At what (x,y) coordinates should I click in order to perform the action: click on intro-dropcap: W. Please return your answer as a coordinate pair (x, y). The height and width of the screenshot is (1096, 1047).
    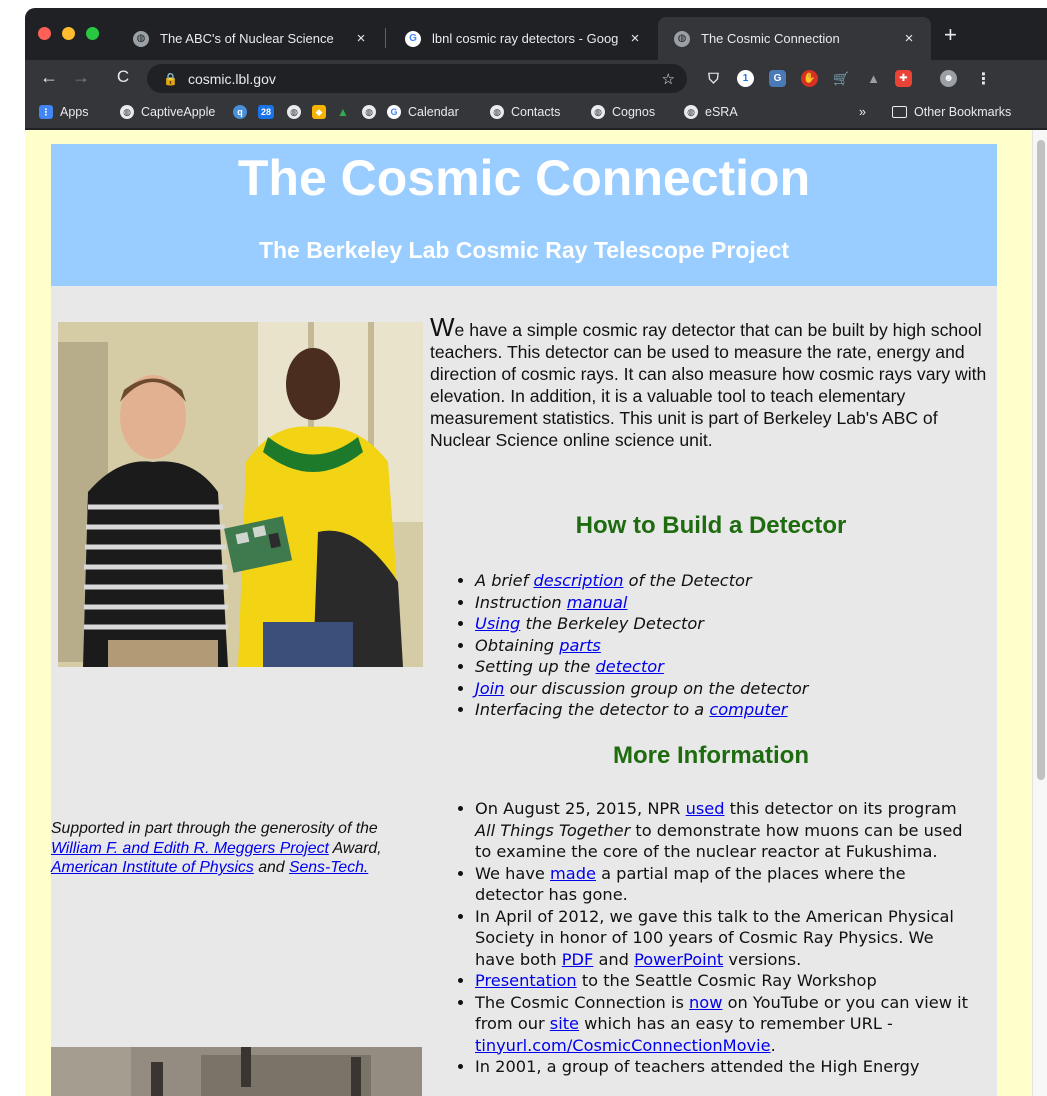
    Looking at the image, I should click on (442, 327).